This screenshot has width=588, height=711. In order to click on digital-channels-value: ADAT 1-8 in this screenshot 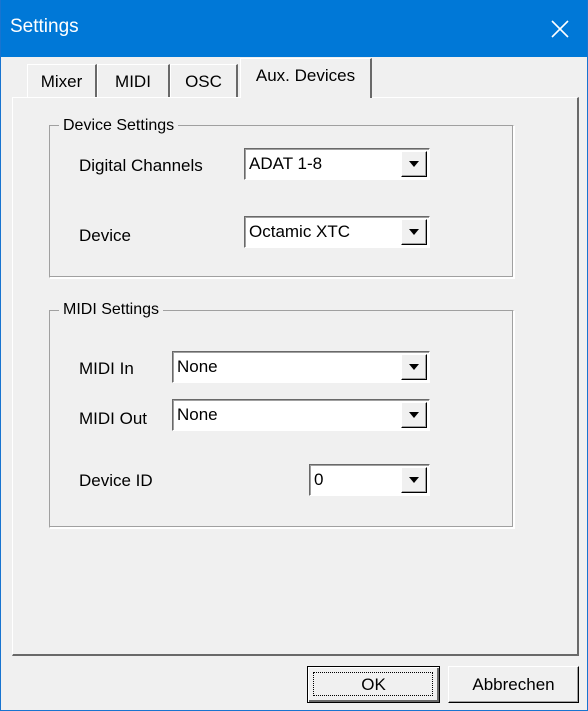, I will do `click(286, 163)`.